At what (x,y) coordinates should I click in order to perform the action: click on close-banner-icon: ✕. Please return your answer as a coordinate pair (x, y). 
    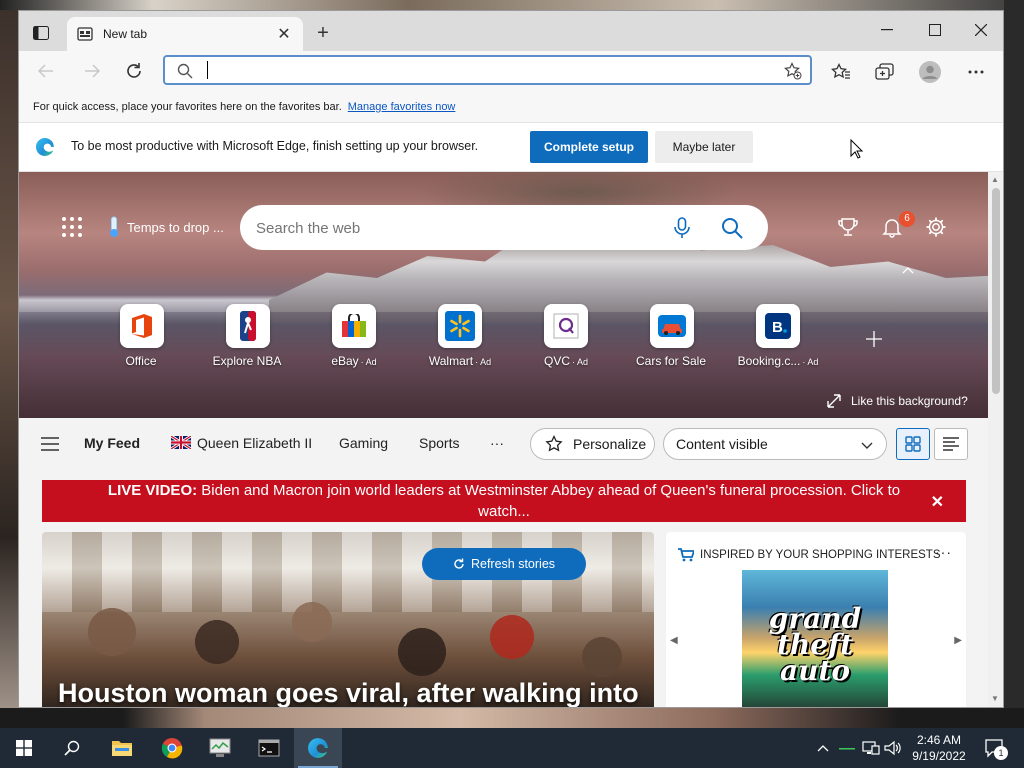
    Looking at the image, I should click on (937, 502).